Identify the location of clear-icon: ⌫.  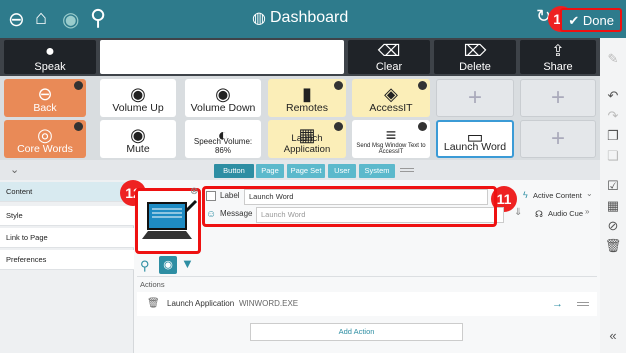
(389, 51).